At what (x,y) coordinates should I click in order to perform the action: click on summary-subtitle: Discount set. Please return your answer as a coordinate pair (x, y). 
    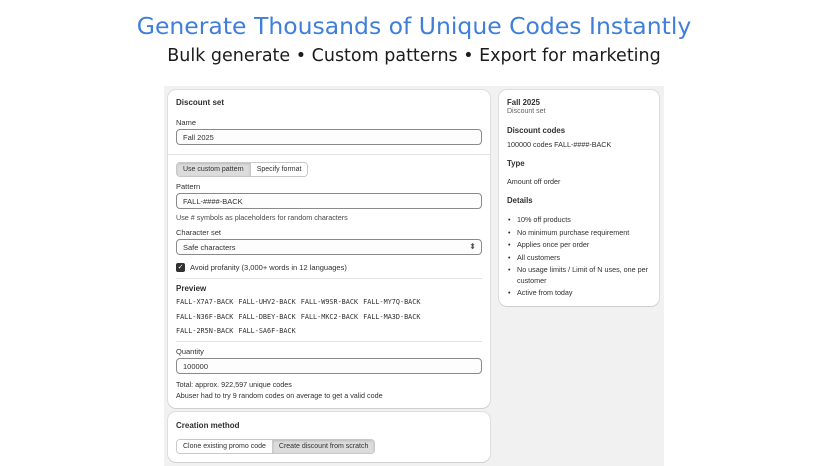
    Looking at the image, I should click on (526, 111).